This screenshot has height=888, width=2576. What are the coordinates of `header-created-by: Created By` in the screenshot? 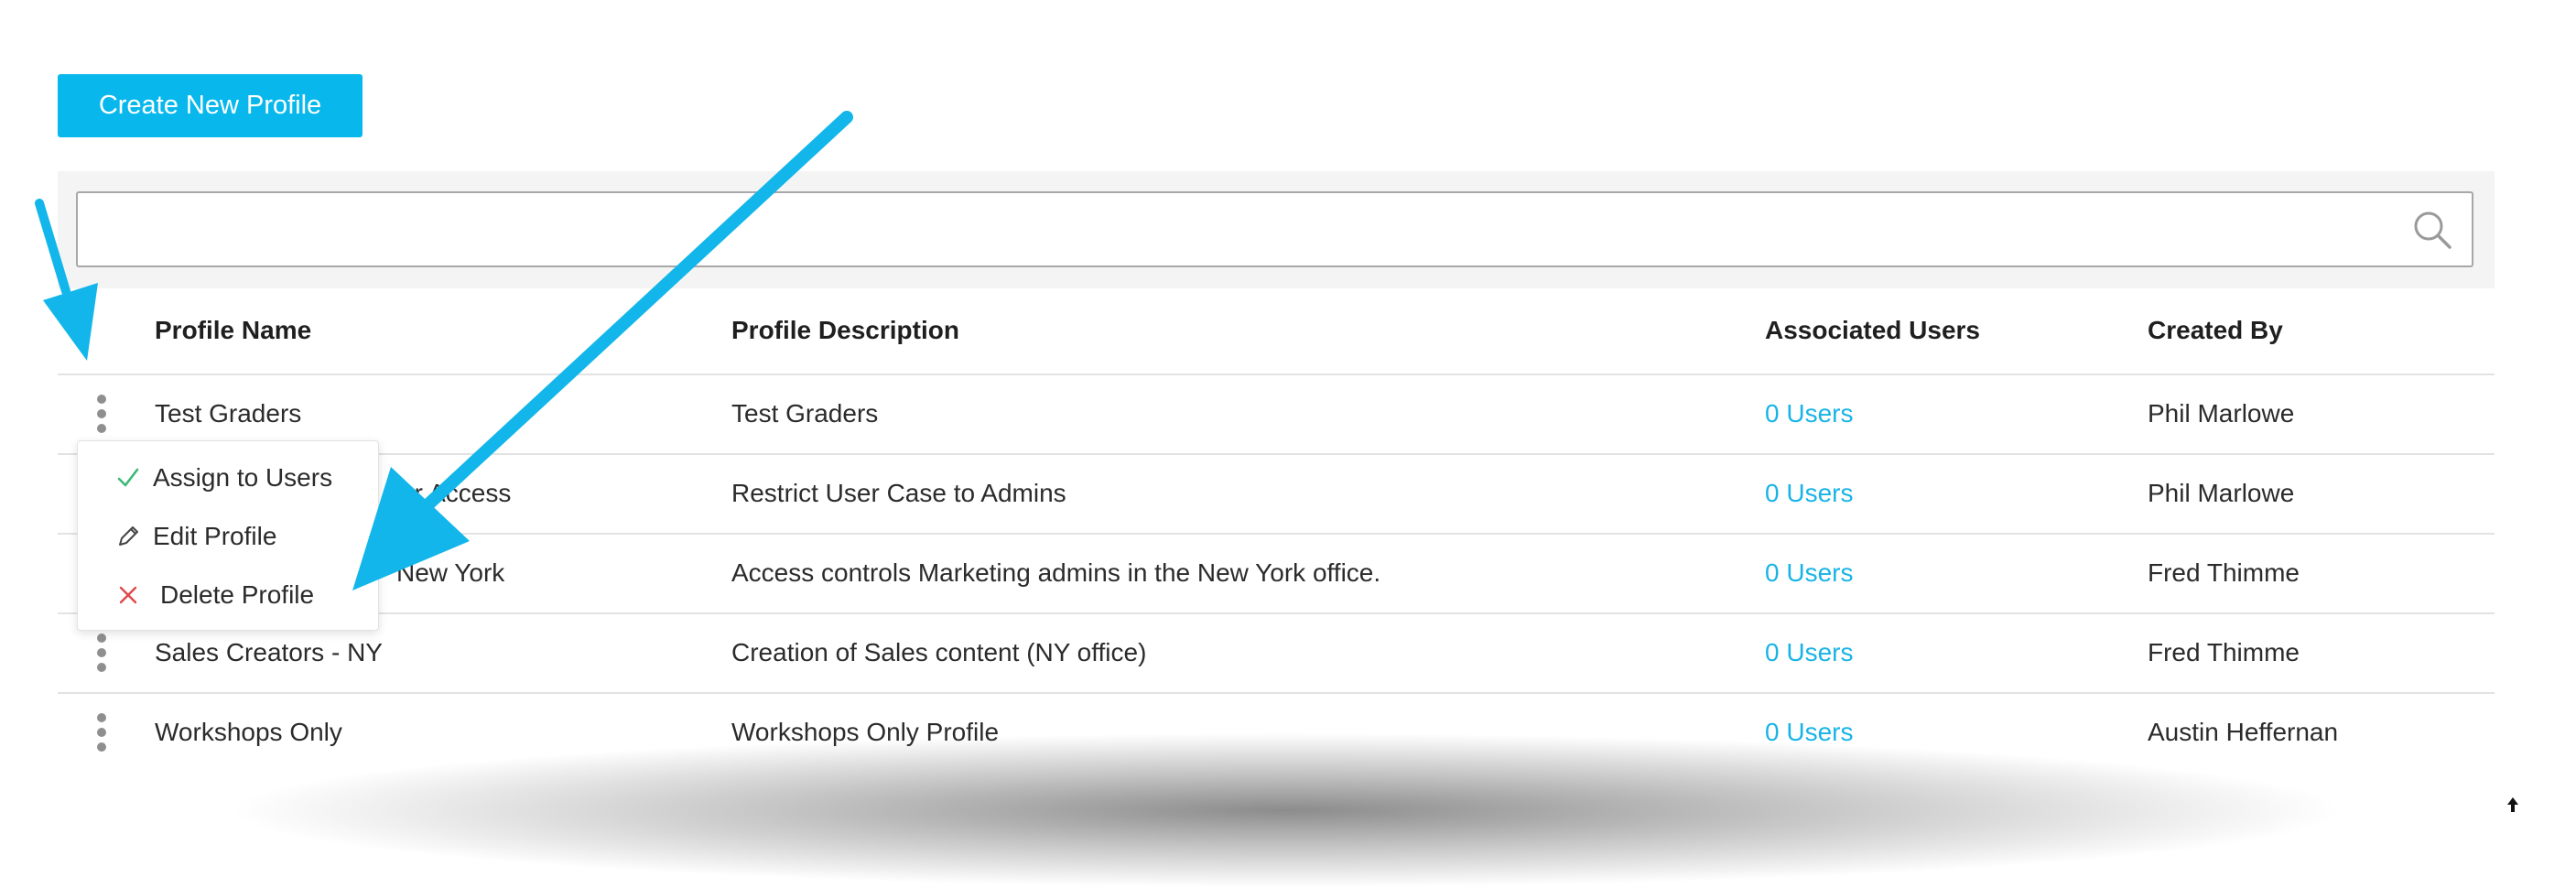 It's located at (2216, 330).